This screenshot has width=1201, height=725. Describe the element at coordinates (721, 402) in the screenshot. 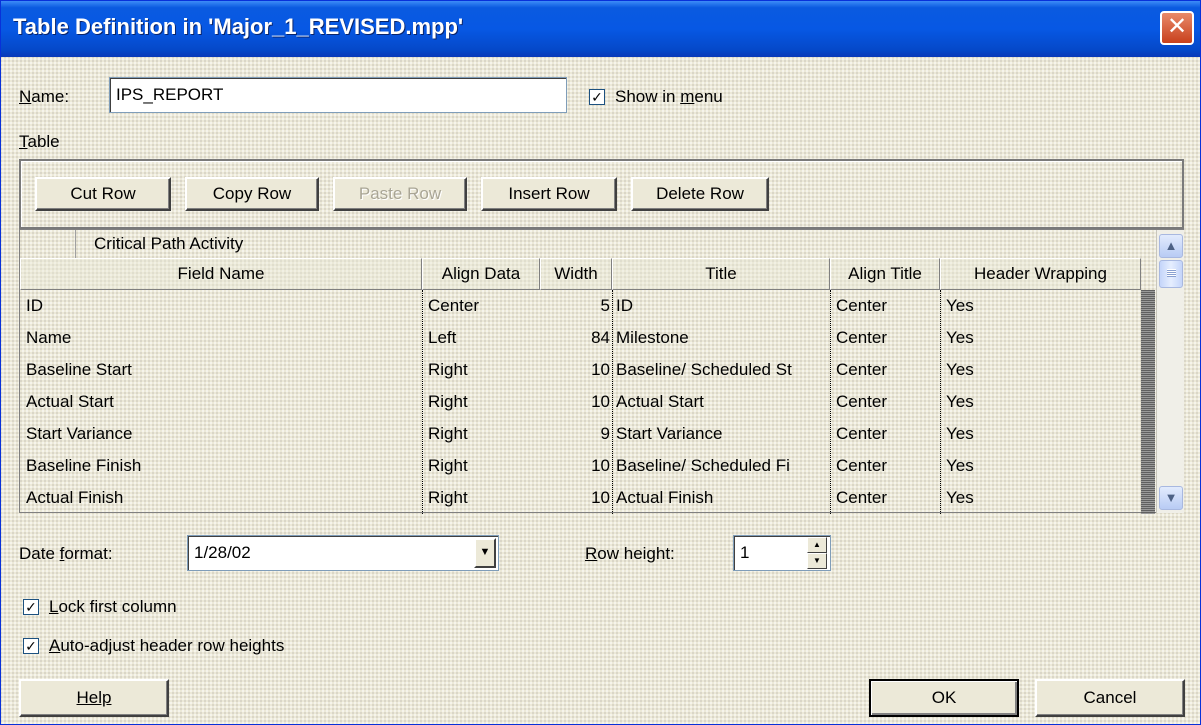

I see `cell-title: Actual Start` at that location.